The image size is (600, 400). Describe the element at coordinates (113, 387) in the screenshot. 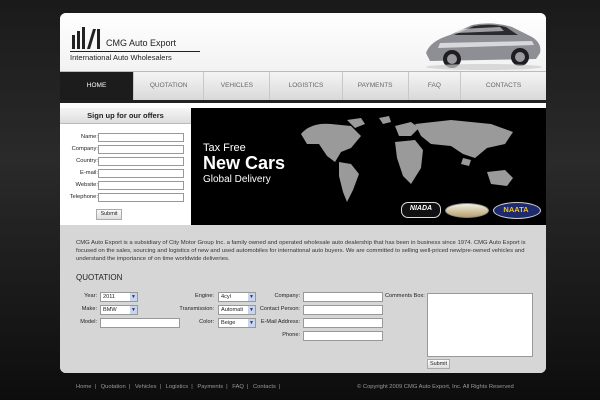

I see `footer-link-quotation: Quotation` at that location.